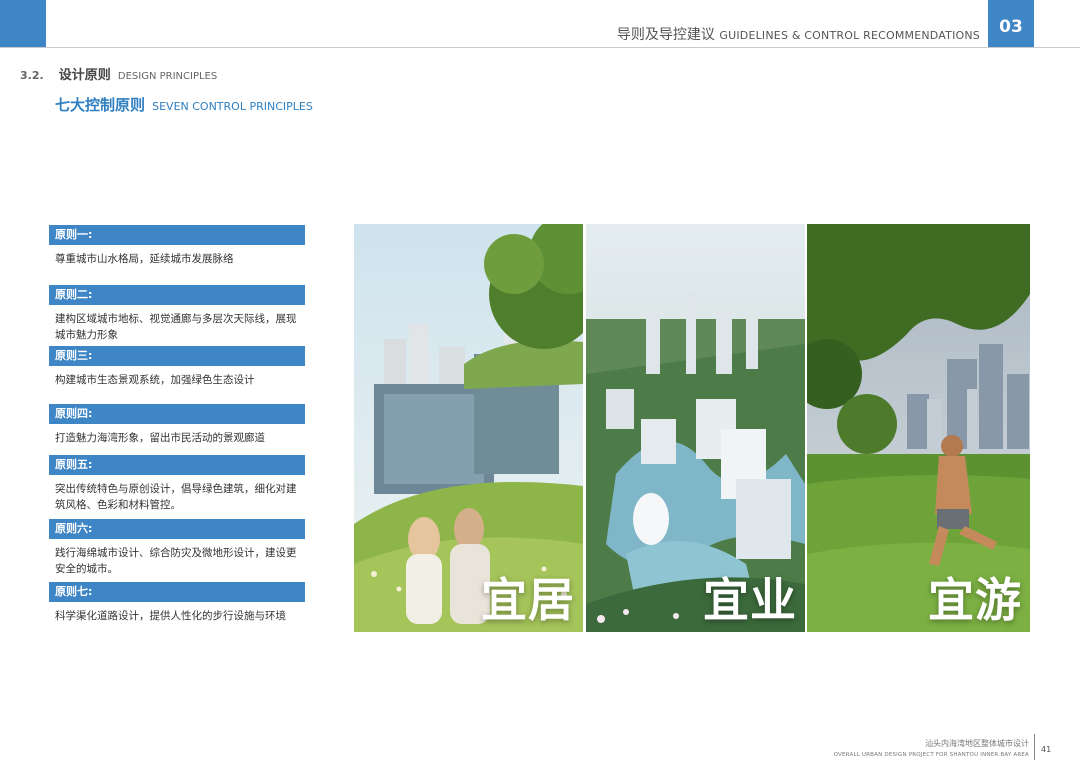 The width and height of the screenshot is (1080, 764). I want to click on principle-text: 践行海绵城市设计、综合防灾及微地形设计，建设更安全的城市。, so click(176, 561).